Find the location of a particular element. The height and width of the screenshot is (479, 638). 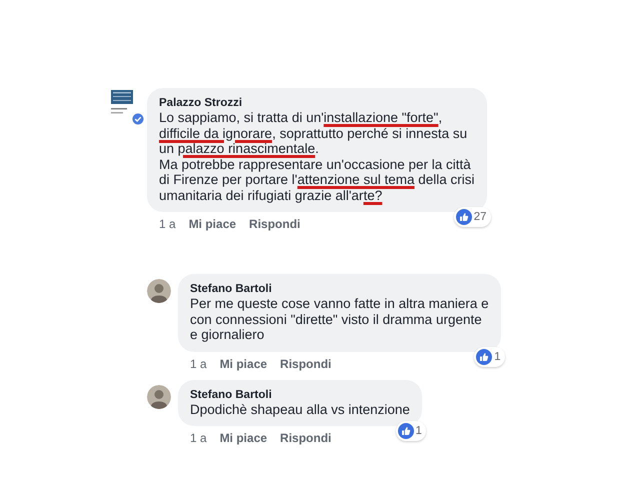

reaction-count: 27 is located at coordinates (472, 217).